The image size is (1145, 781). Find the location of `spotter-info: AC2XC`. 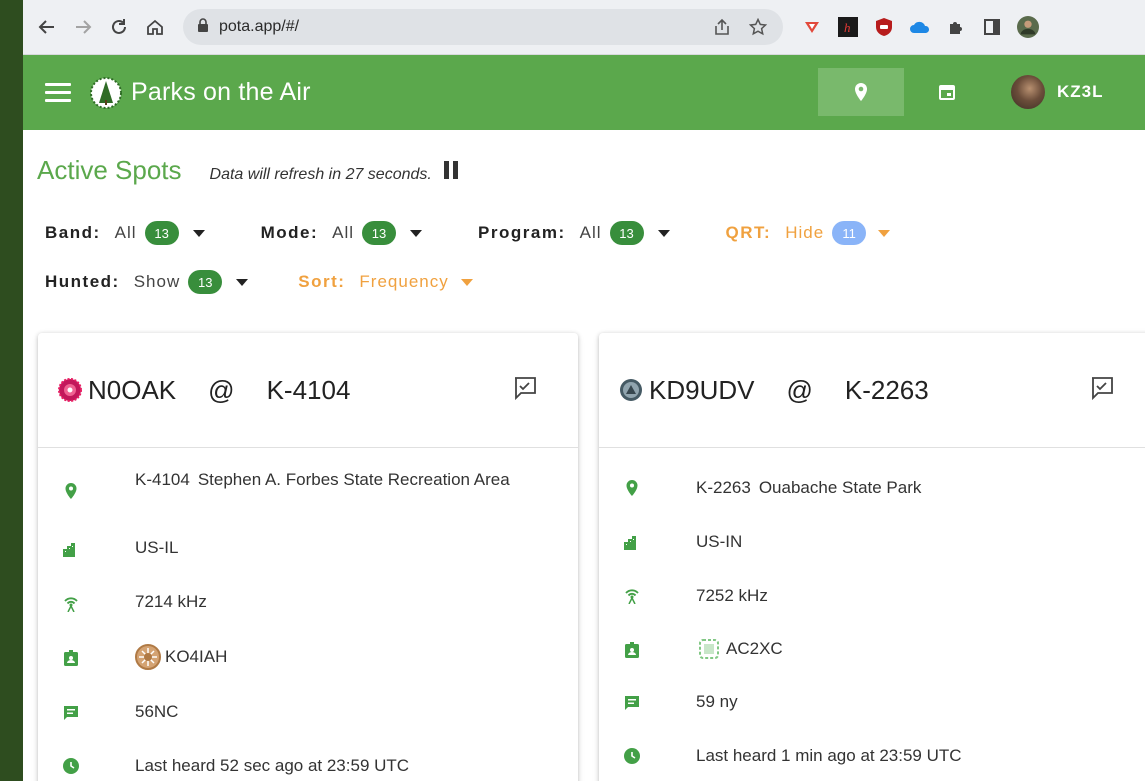

spotter-info: AC2XC is located at coordinates (907, 649).